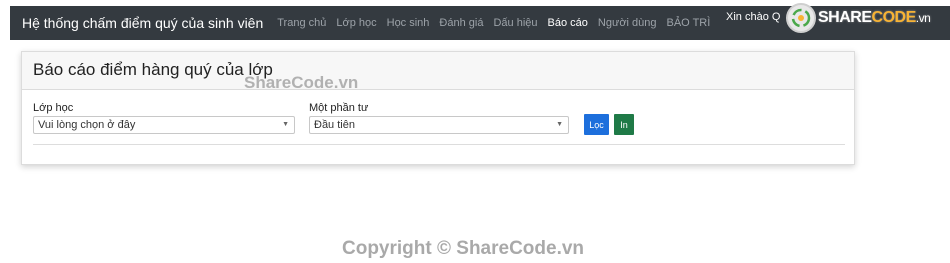 The height and width of the screenshot is (263, 950). Describe the element at coordinates (439, 144) in the screenshot. I see `divider` at that location.